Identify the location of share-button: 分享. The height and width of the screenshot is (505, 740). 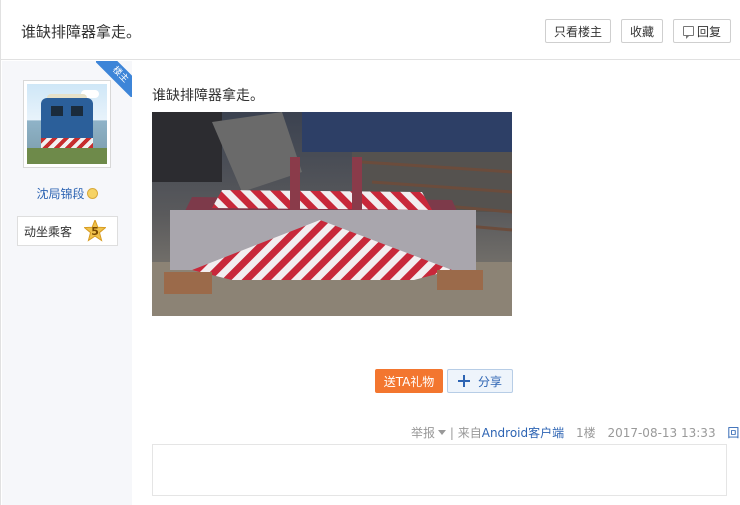
(480, 381).